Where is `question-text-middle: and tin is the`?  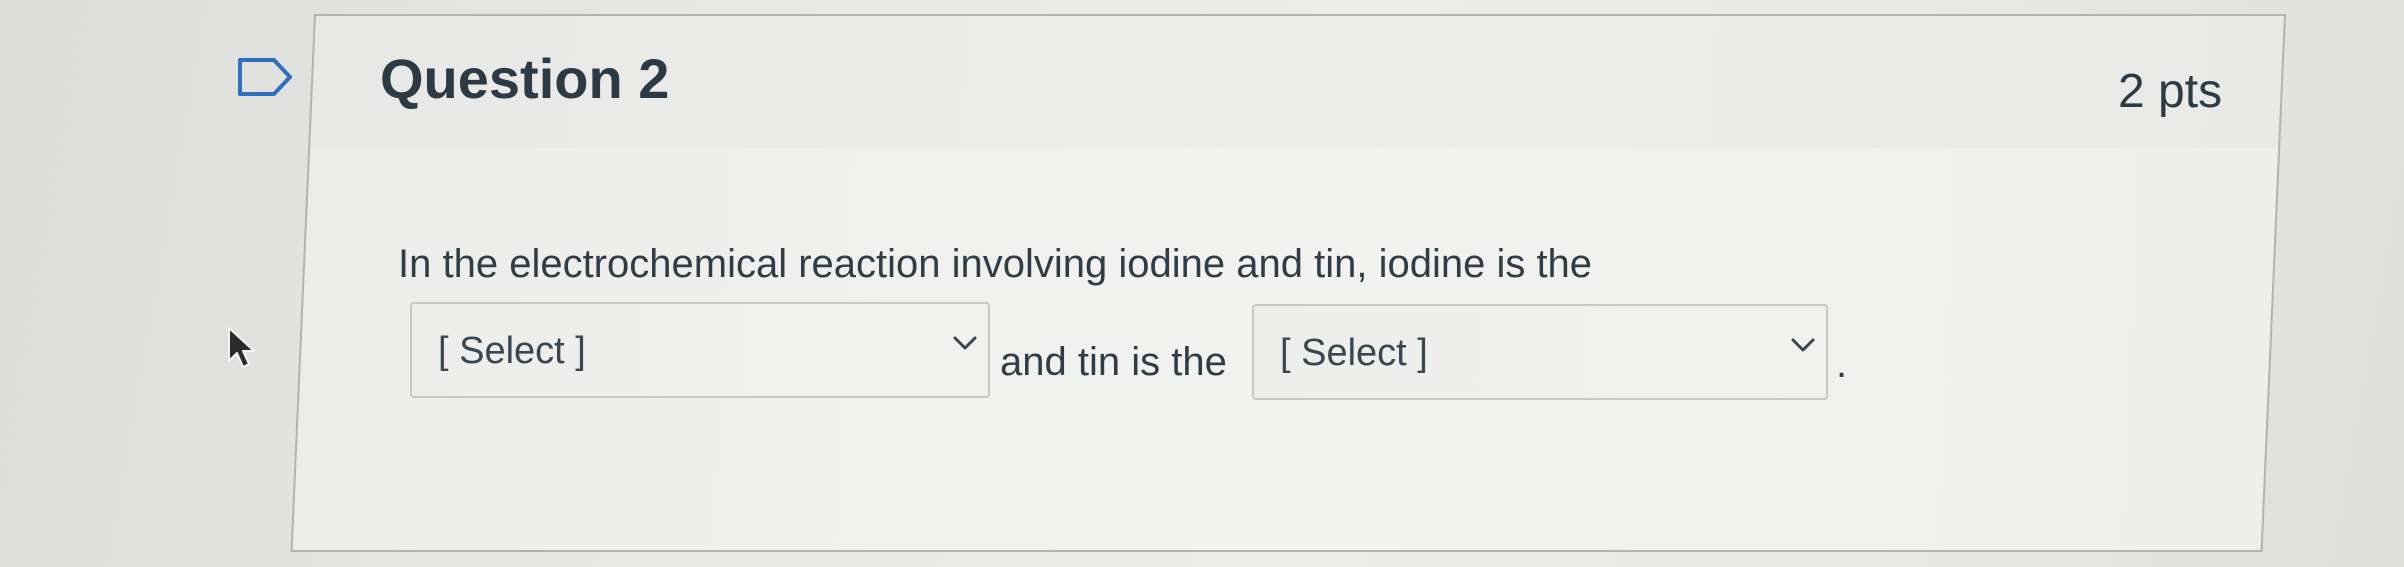 question-text-middle: and tin is the is located at coordinates (1113, 362).